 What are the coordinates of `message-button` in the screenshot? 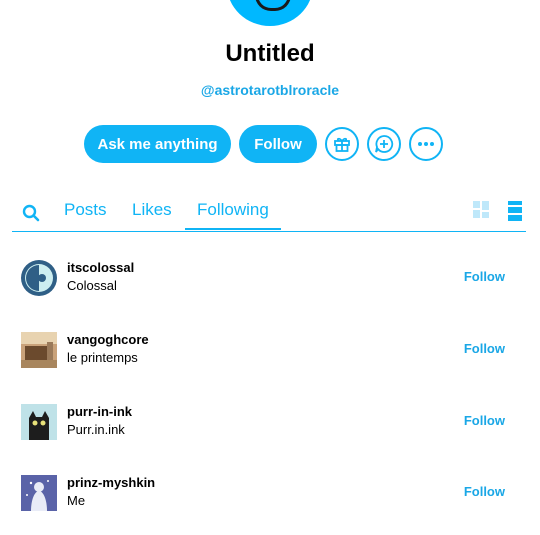 It's located at (384, 144).